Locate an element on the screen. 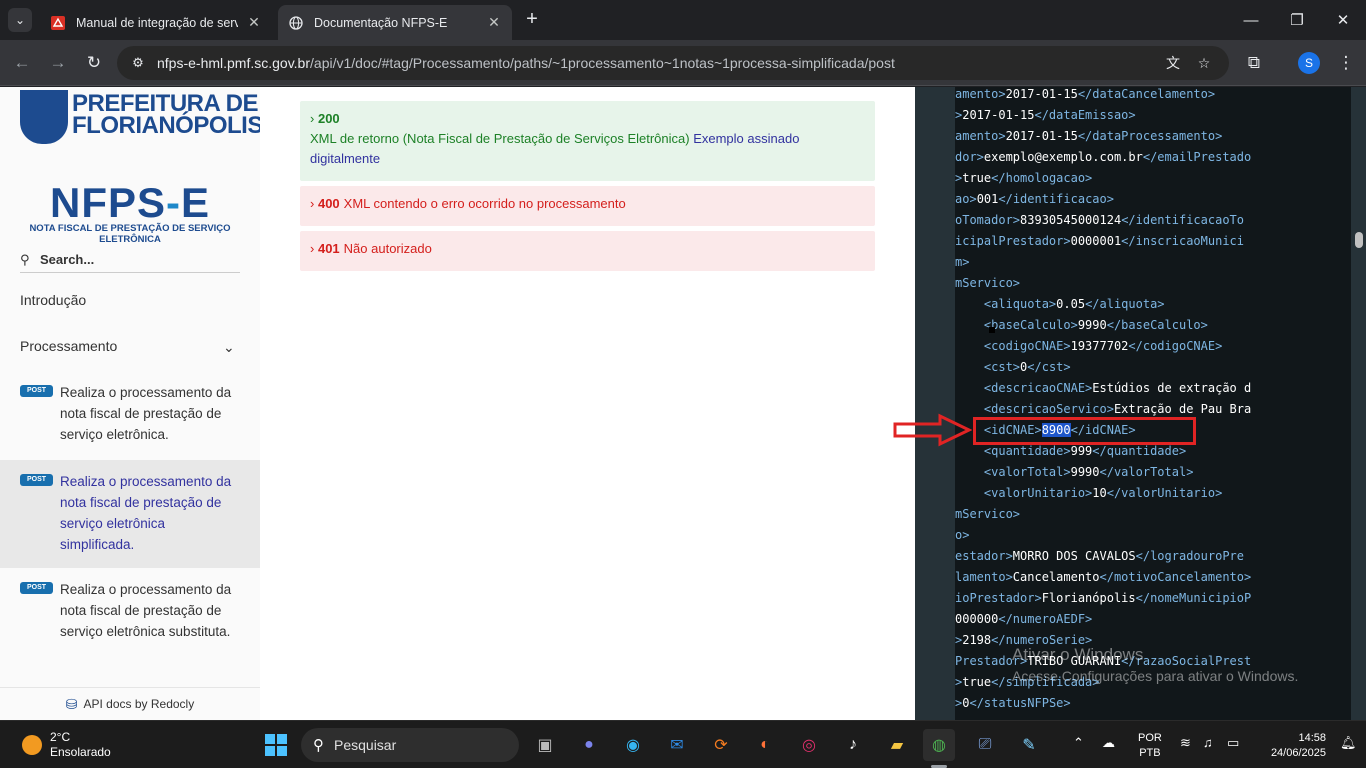 Image resolution: width=1366 pixels, height=768 pixels. new-tab-icon: + is located at coordinates (532, 20).